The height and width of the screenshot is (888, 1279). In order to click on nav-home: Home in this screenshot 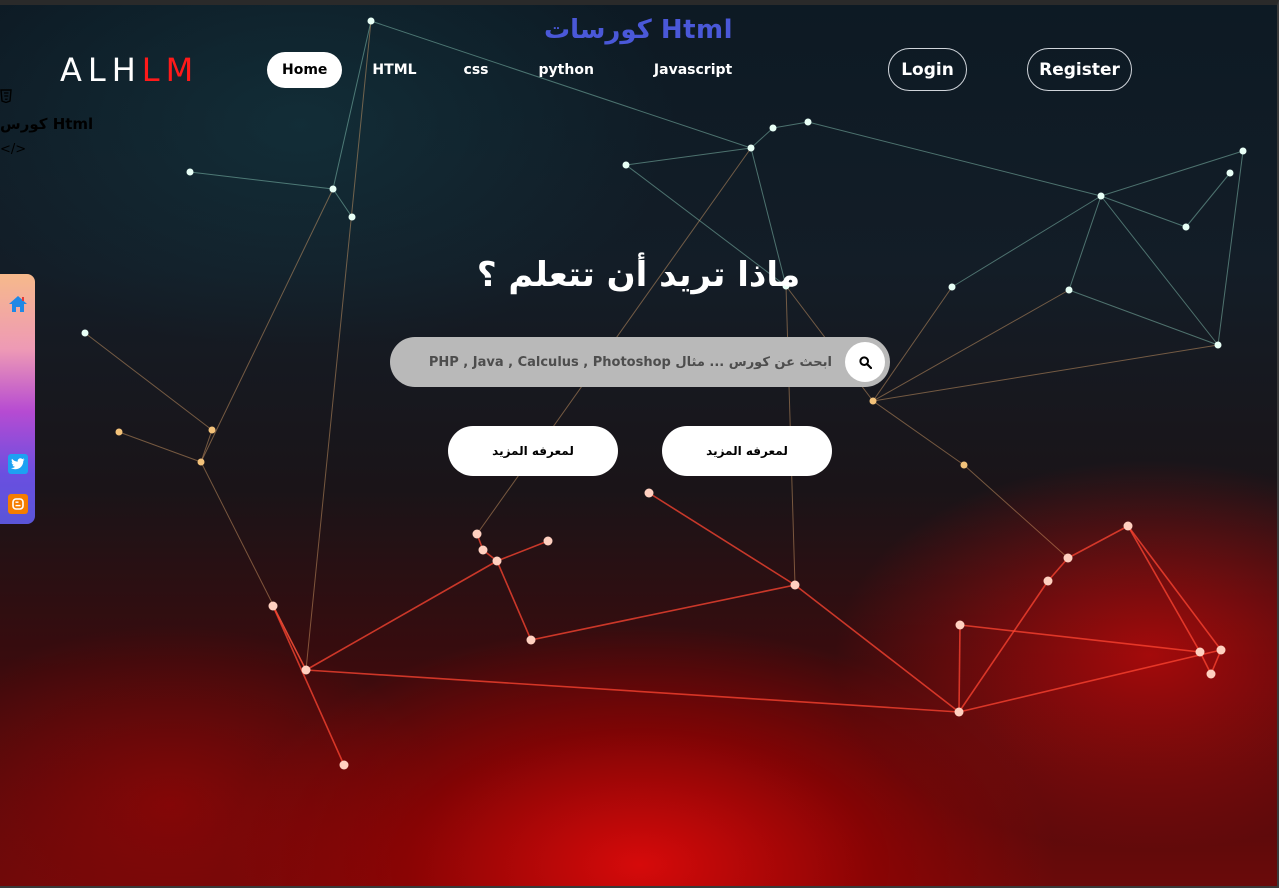, I will do `click(305, 70)`.